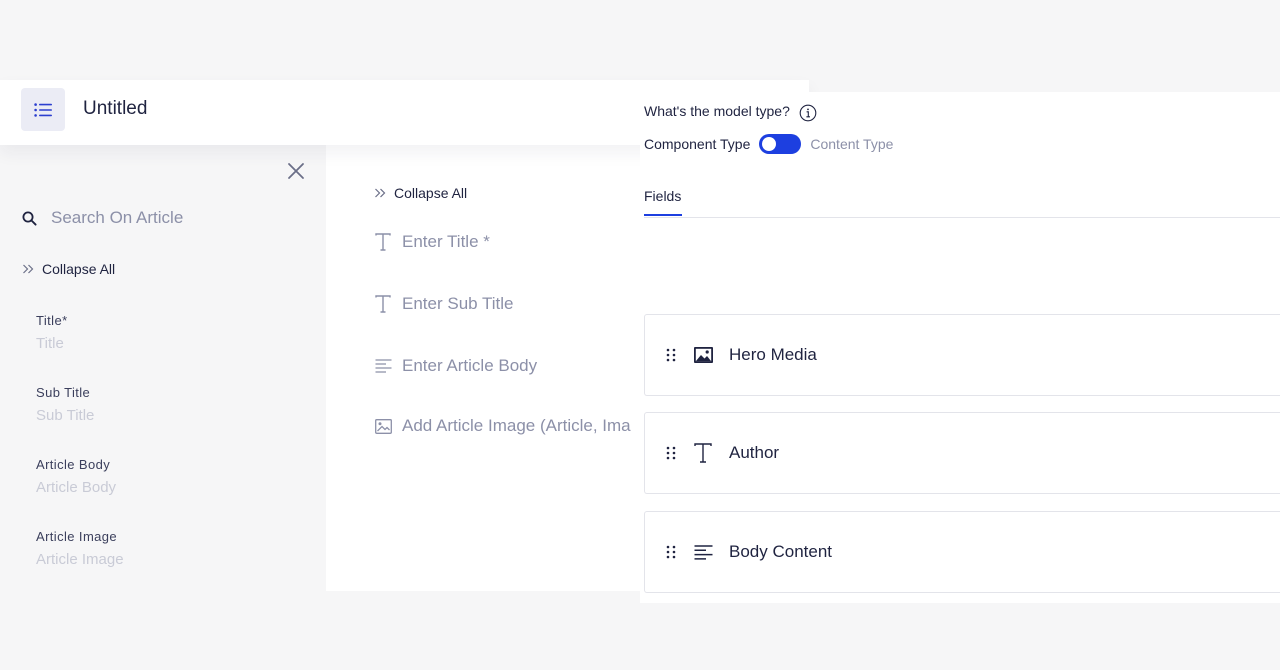  I want to click on model-type-toggle, so click(780, 144).